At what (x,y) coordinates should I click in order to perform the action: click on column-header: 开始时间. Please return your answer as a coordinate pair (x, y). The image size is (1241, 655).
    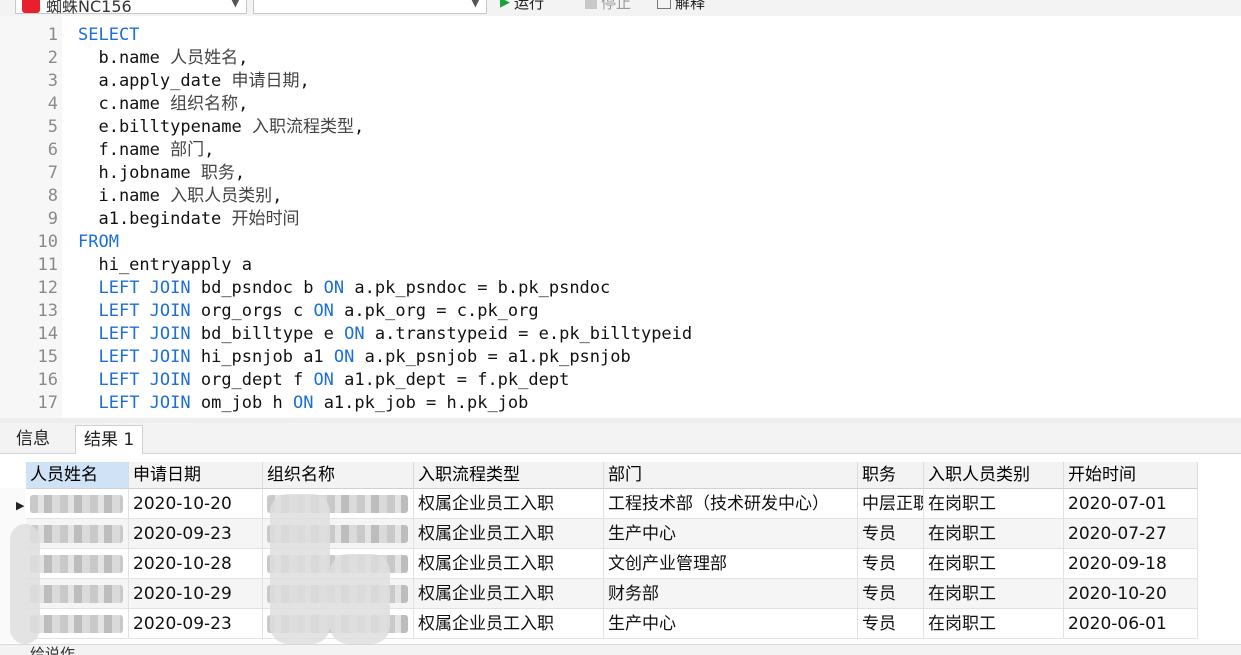
    Looking at the image, I should click on (1131, 475).